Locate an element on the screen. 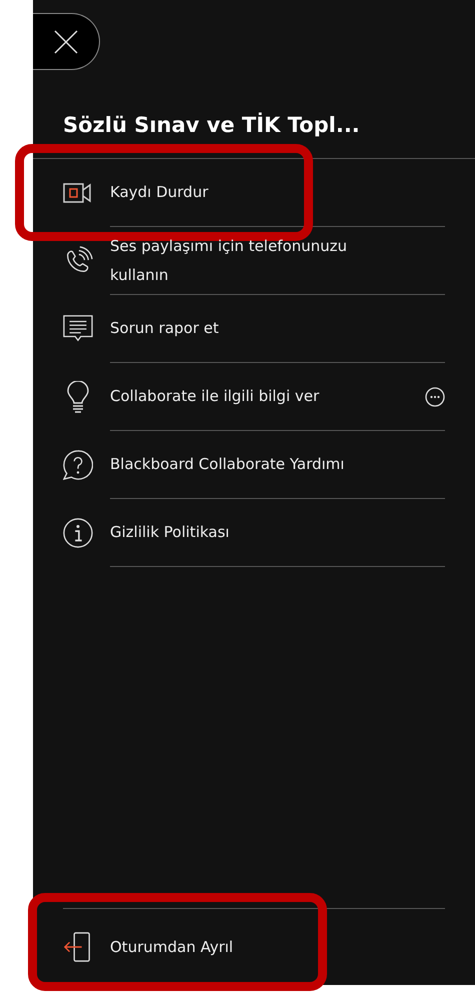 The width and height of the screenshot is (475, 997). menu-item: Gizlilik Politikası is located at coordinates (170, 532).